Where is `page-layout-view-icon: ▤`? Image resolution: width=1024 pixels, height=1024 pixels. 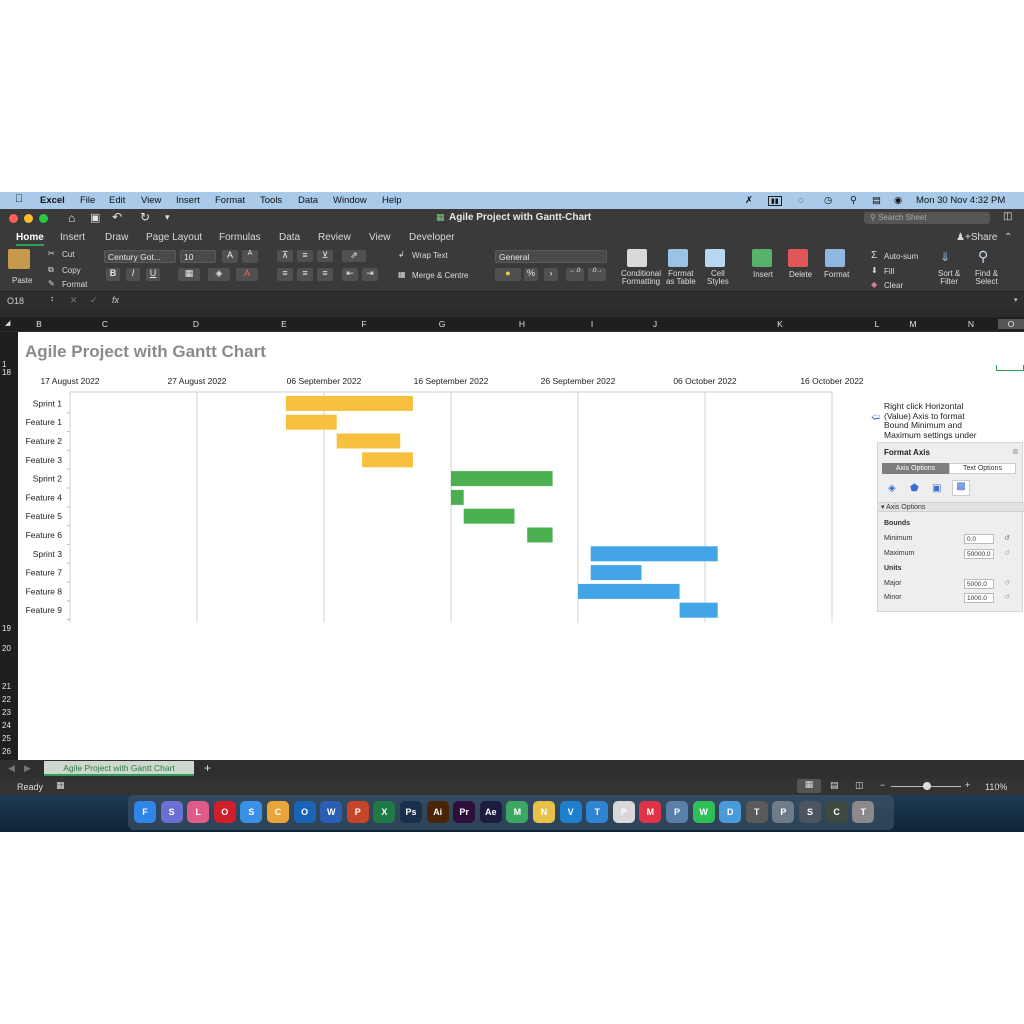
page-layout-view-icon: ▤ is located at coordinates (834, 785).